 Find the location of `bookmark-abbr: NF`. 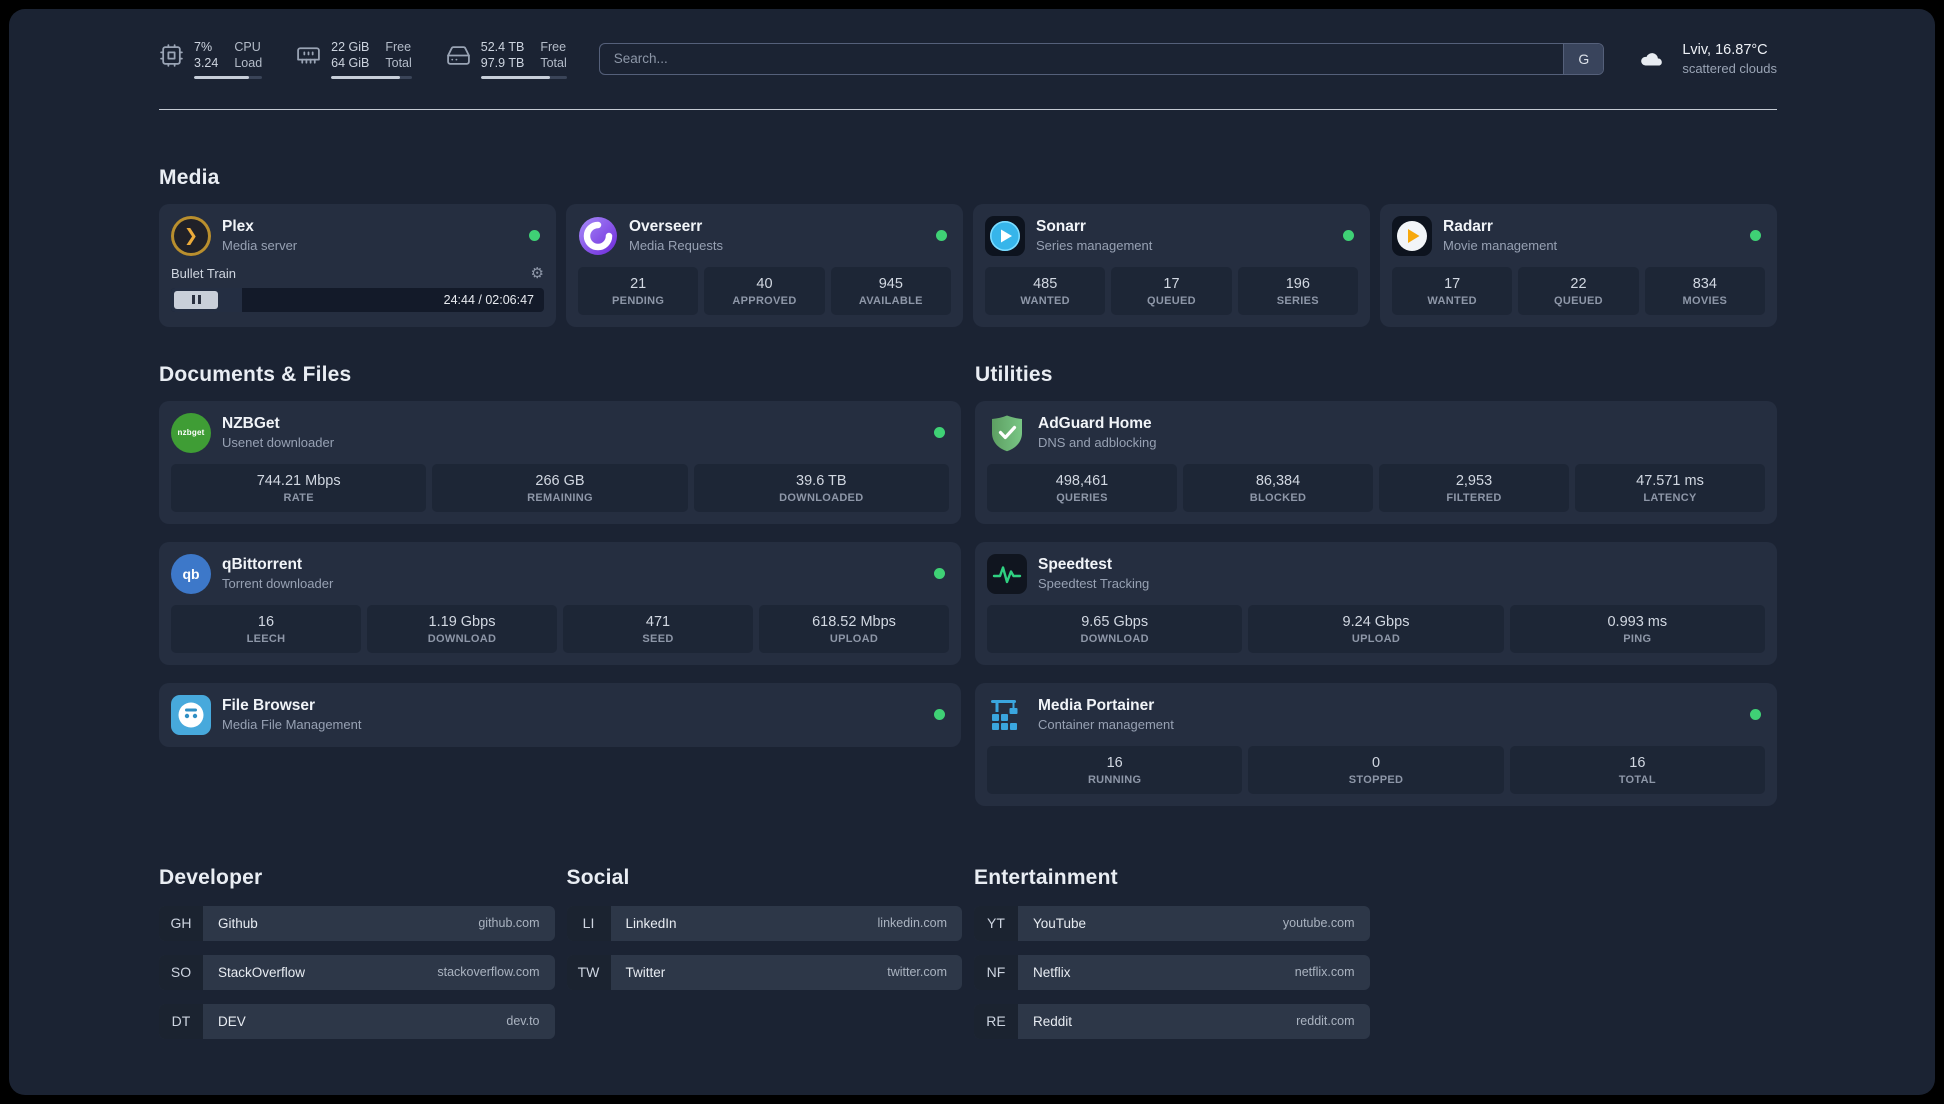

bookmark-abbr: NF is located at coordinates (996, 972).